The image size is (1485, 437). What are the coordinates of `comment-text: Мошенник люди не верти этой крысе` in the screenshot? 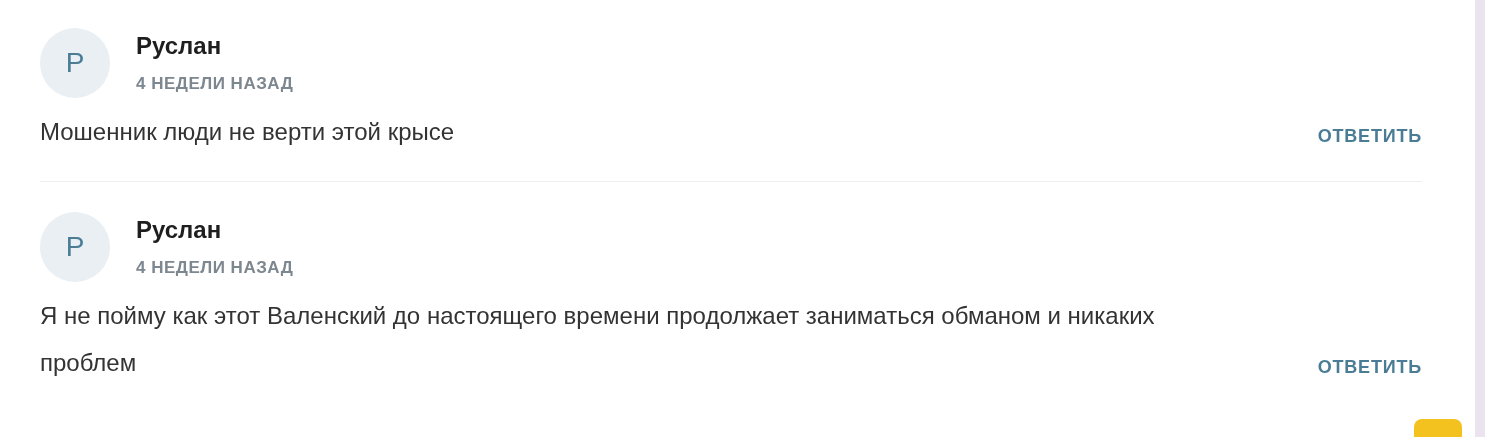 It's located at (247, 132).